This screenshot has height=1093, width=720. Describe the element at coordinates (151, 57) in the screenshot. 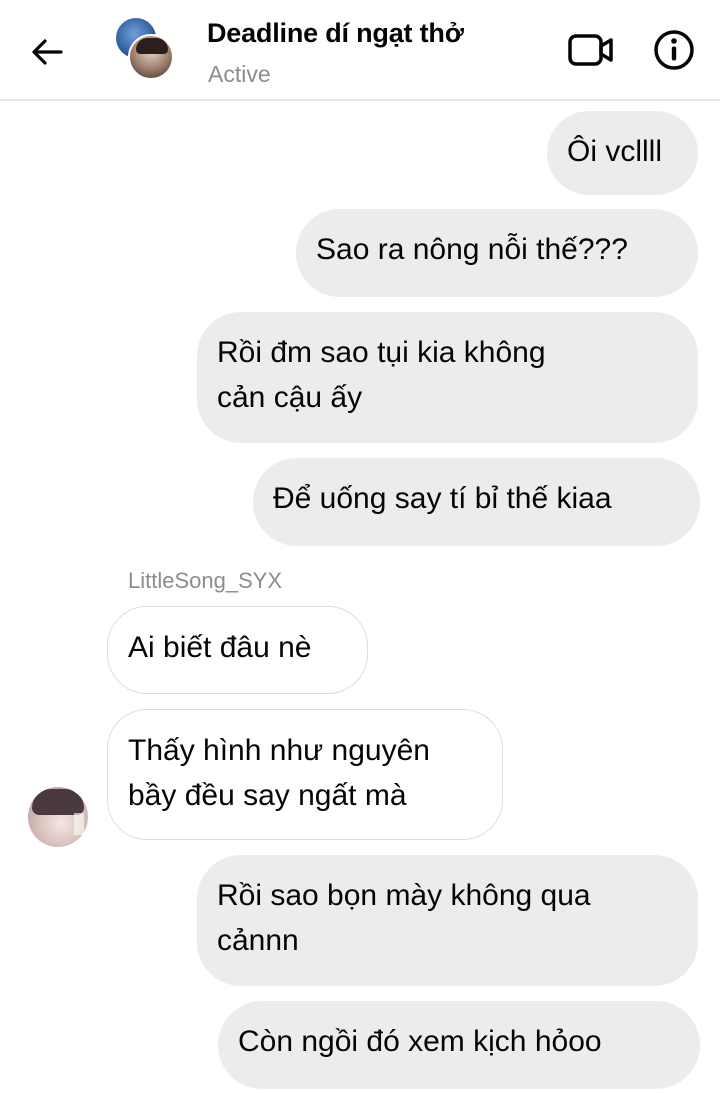

I see `avatar-image-front` at that location.